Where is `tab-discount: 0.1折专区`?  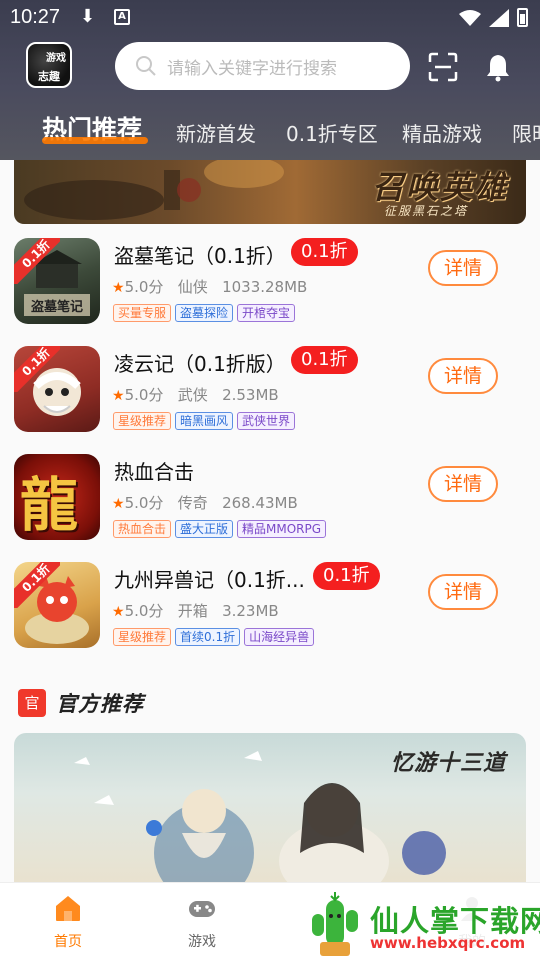 tab-discount: 0.1折专区 is located at coordinates (332, 132).